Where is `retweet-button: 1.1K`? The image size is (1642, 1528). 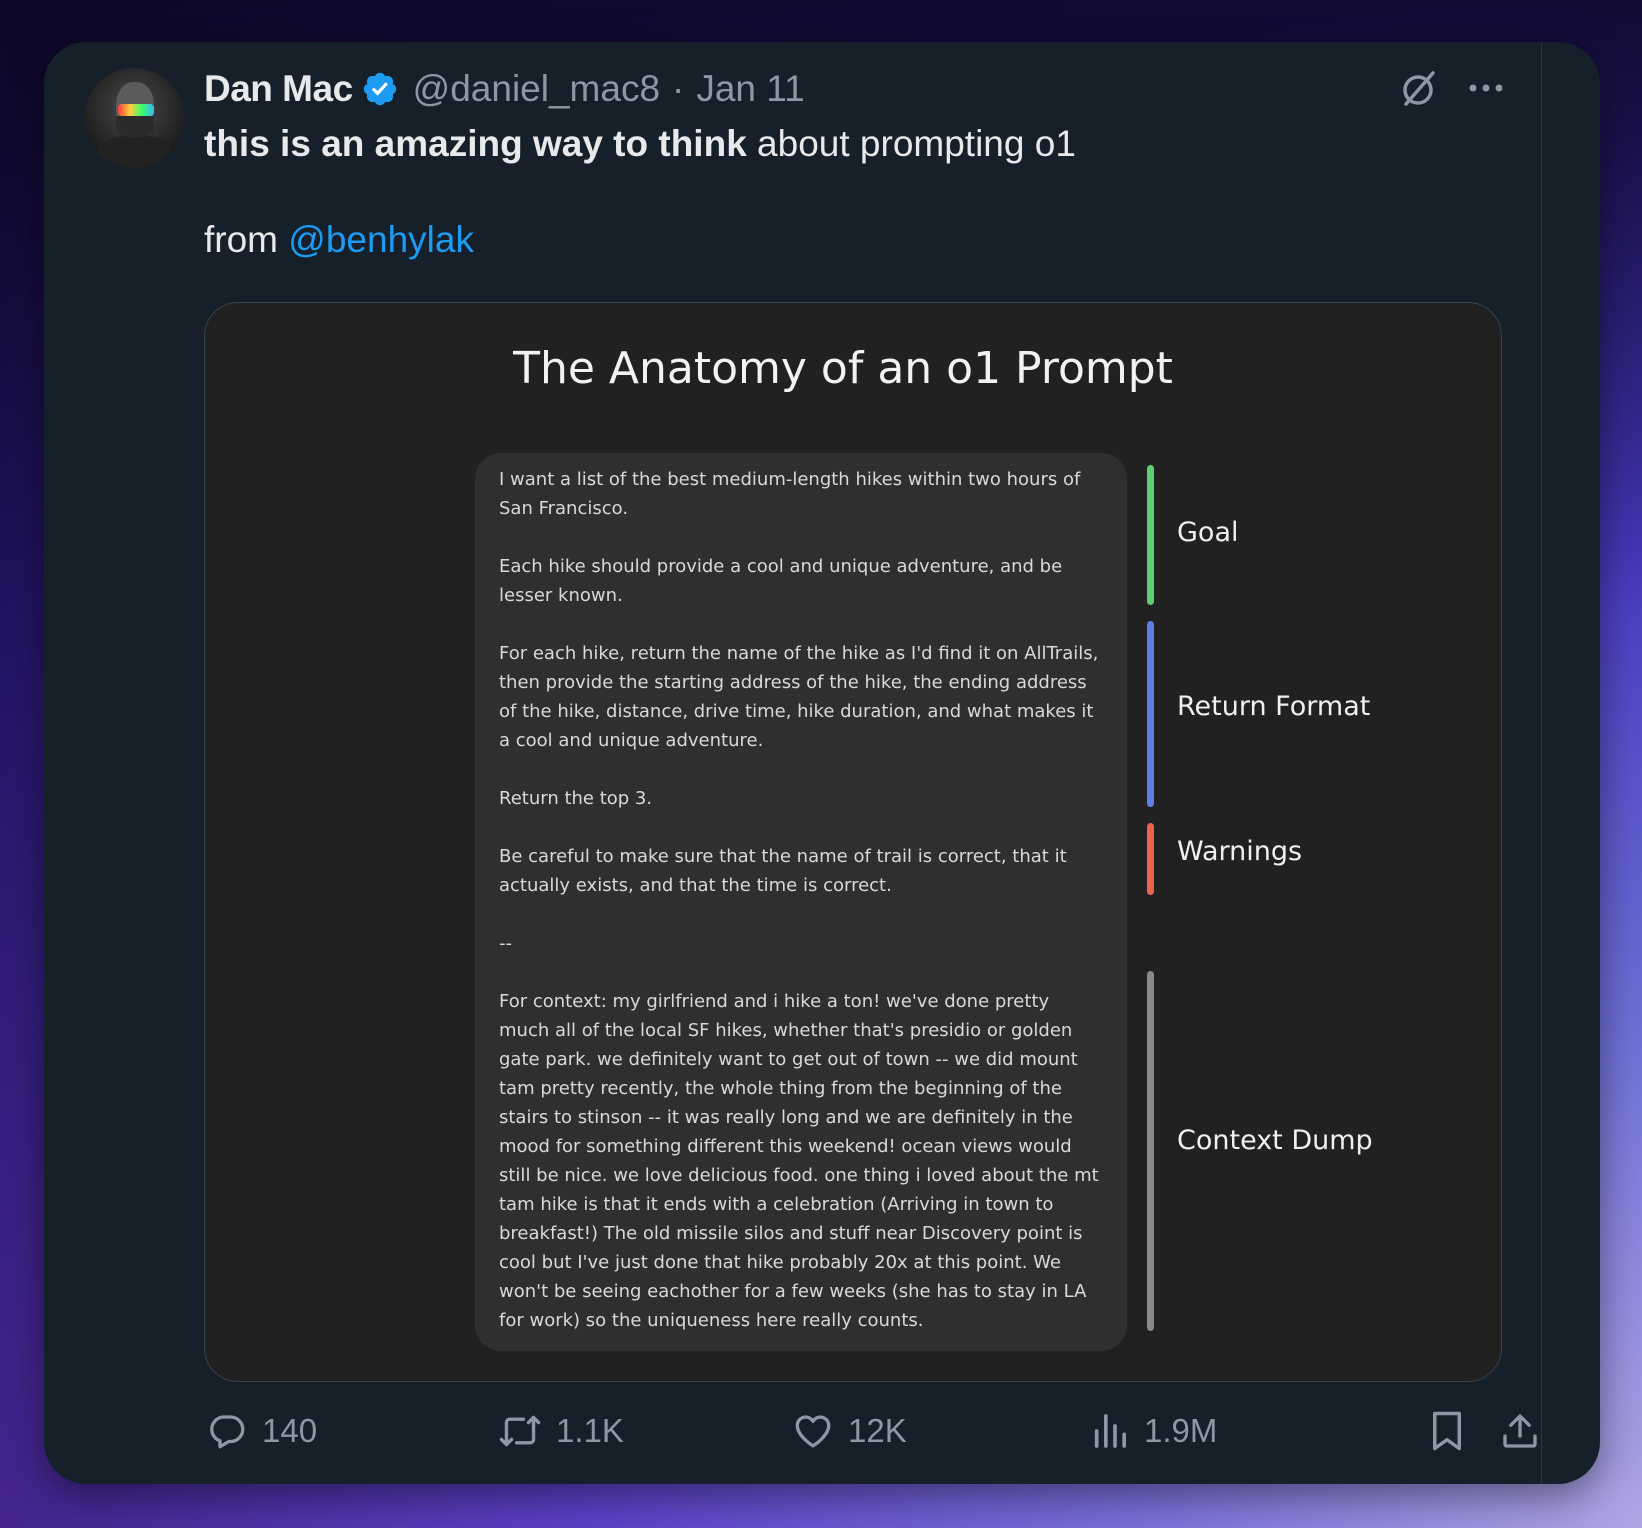 retweet-button: 1.1K is located at coordinates (561, 1431).